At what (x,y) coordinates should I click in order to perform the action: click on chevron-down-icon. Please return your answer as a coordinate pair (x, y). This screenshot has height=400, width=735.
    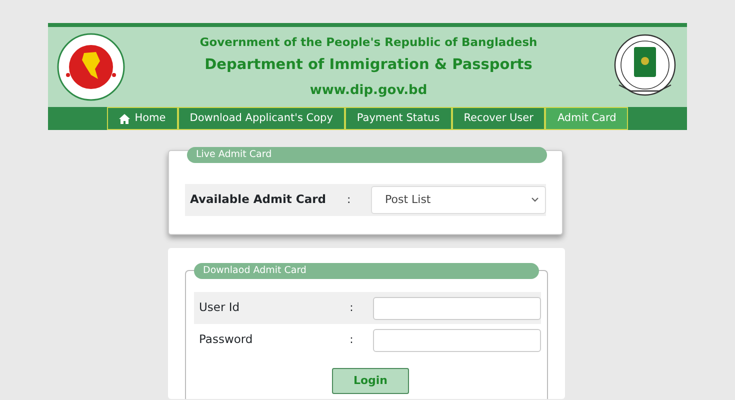
    Looking at the image, I should click on (535, 200).